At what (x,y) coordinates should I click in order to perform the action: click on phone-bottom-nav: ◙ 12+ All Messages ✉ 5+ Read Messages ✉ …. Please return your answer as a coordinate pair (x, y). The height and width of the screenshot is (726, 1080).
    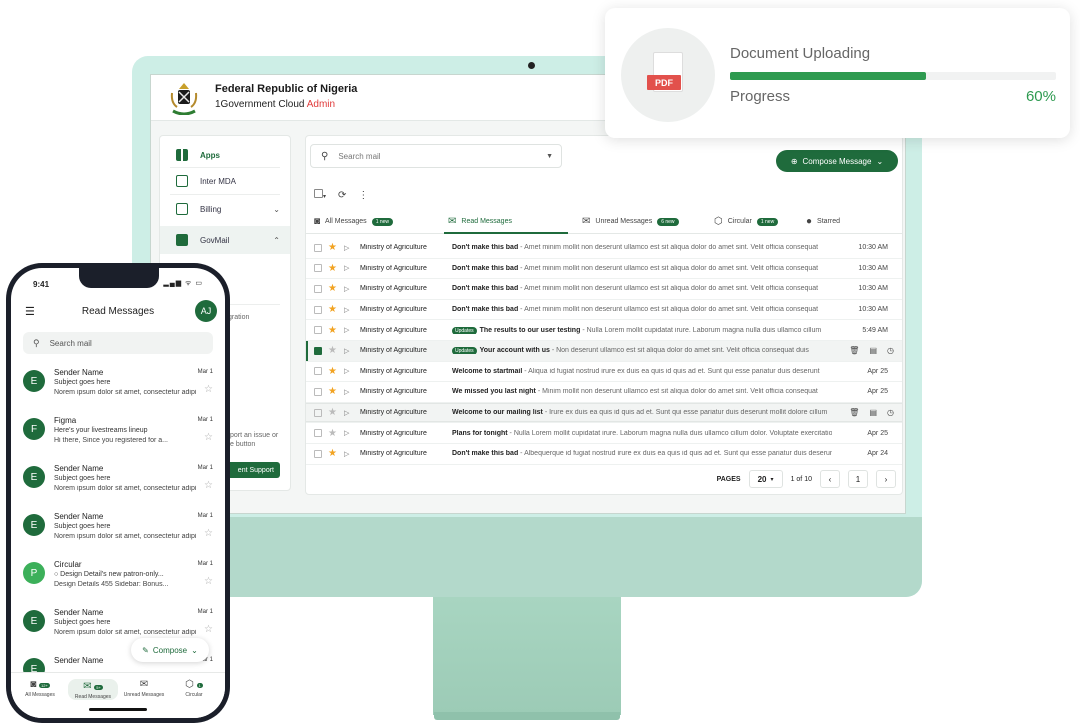
    Looking at the image, I should click on (118, 695).